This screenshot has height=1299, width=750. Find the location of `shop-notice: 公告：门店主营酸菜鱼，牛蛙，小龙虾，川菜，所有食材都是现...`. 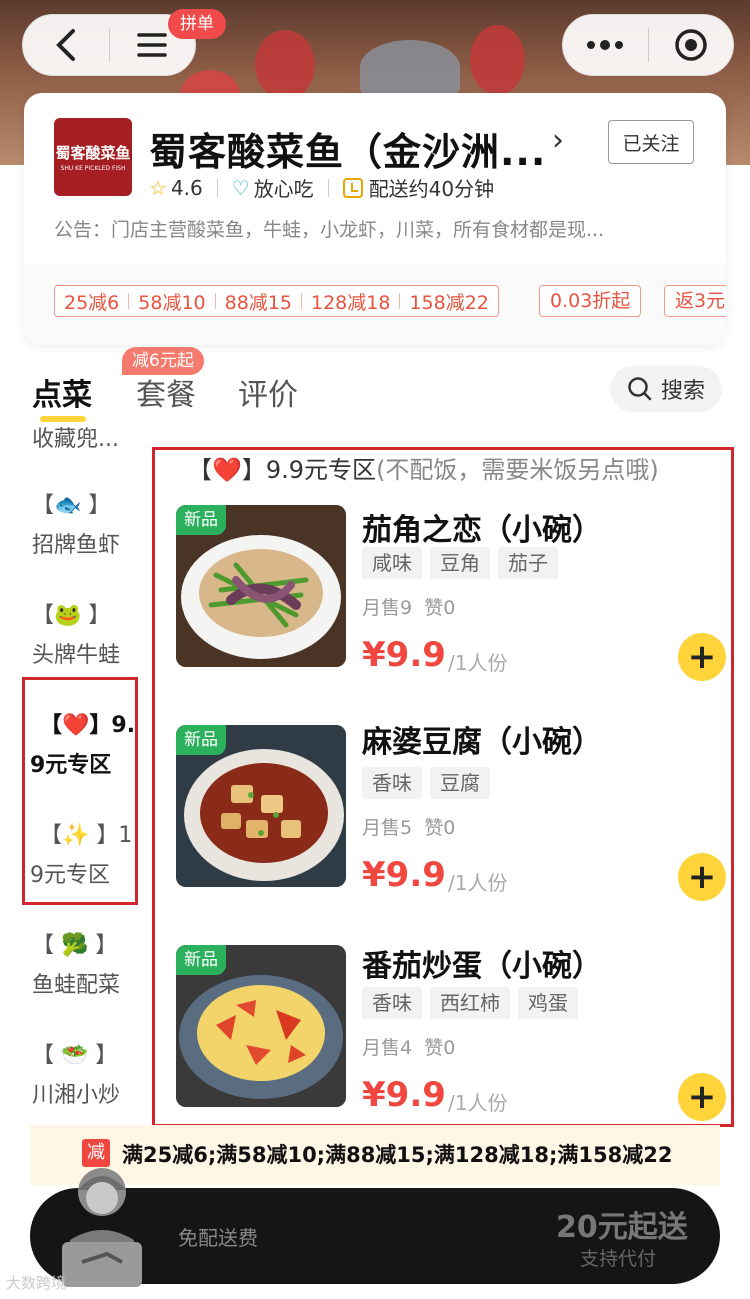

shop-notice: 公告：门店主营酸菜鱼，牛蛙，小龙虾，川菜，所有食材都是现... is located at coordinates (329, 228).